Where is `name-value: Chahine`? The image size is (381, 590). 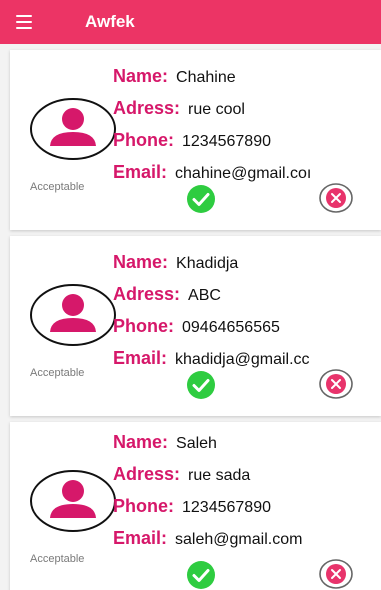 name-value: Chahine is located at coordinates (206, 77).